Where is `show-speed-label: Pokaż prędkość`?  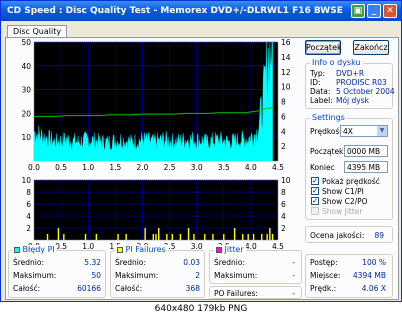 show-speed-label: Pokaż prędkość is located at coordinates (351, 181).